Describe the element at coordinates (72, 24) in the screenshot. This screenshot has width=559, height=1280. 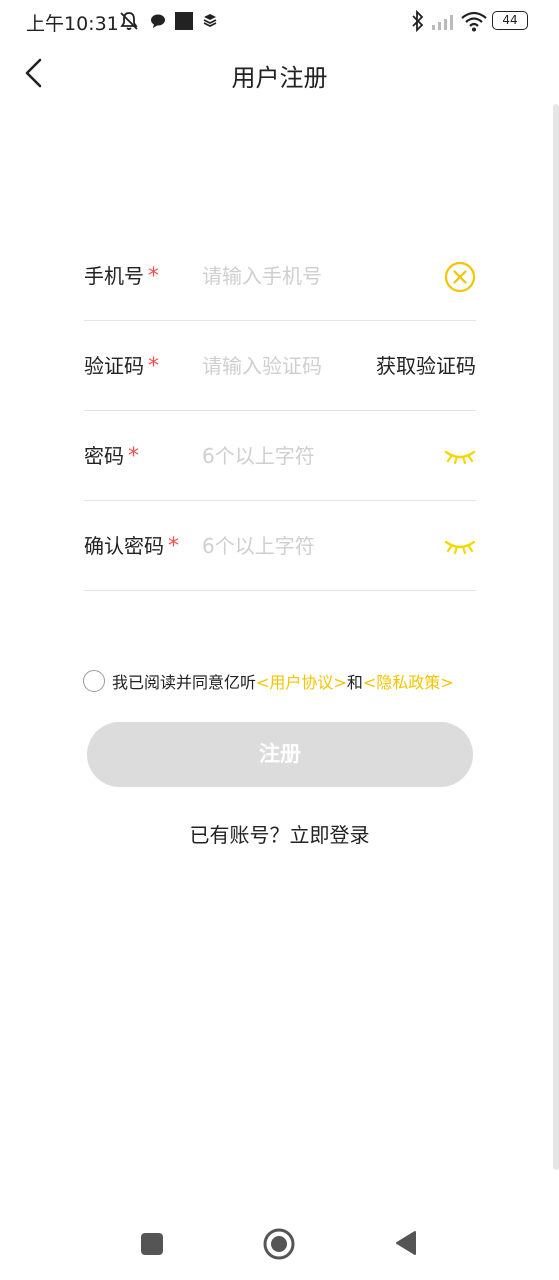
I see `status-time: 上午10:31` at that location.